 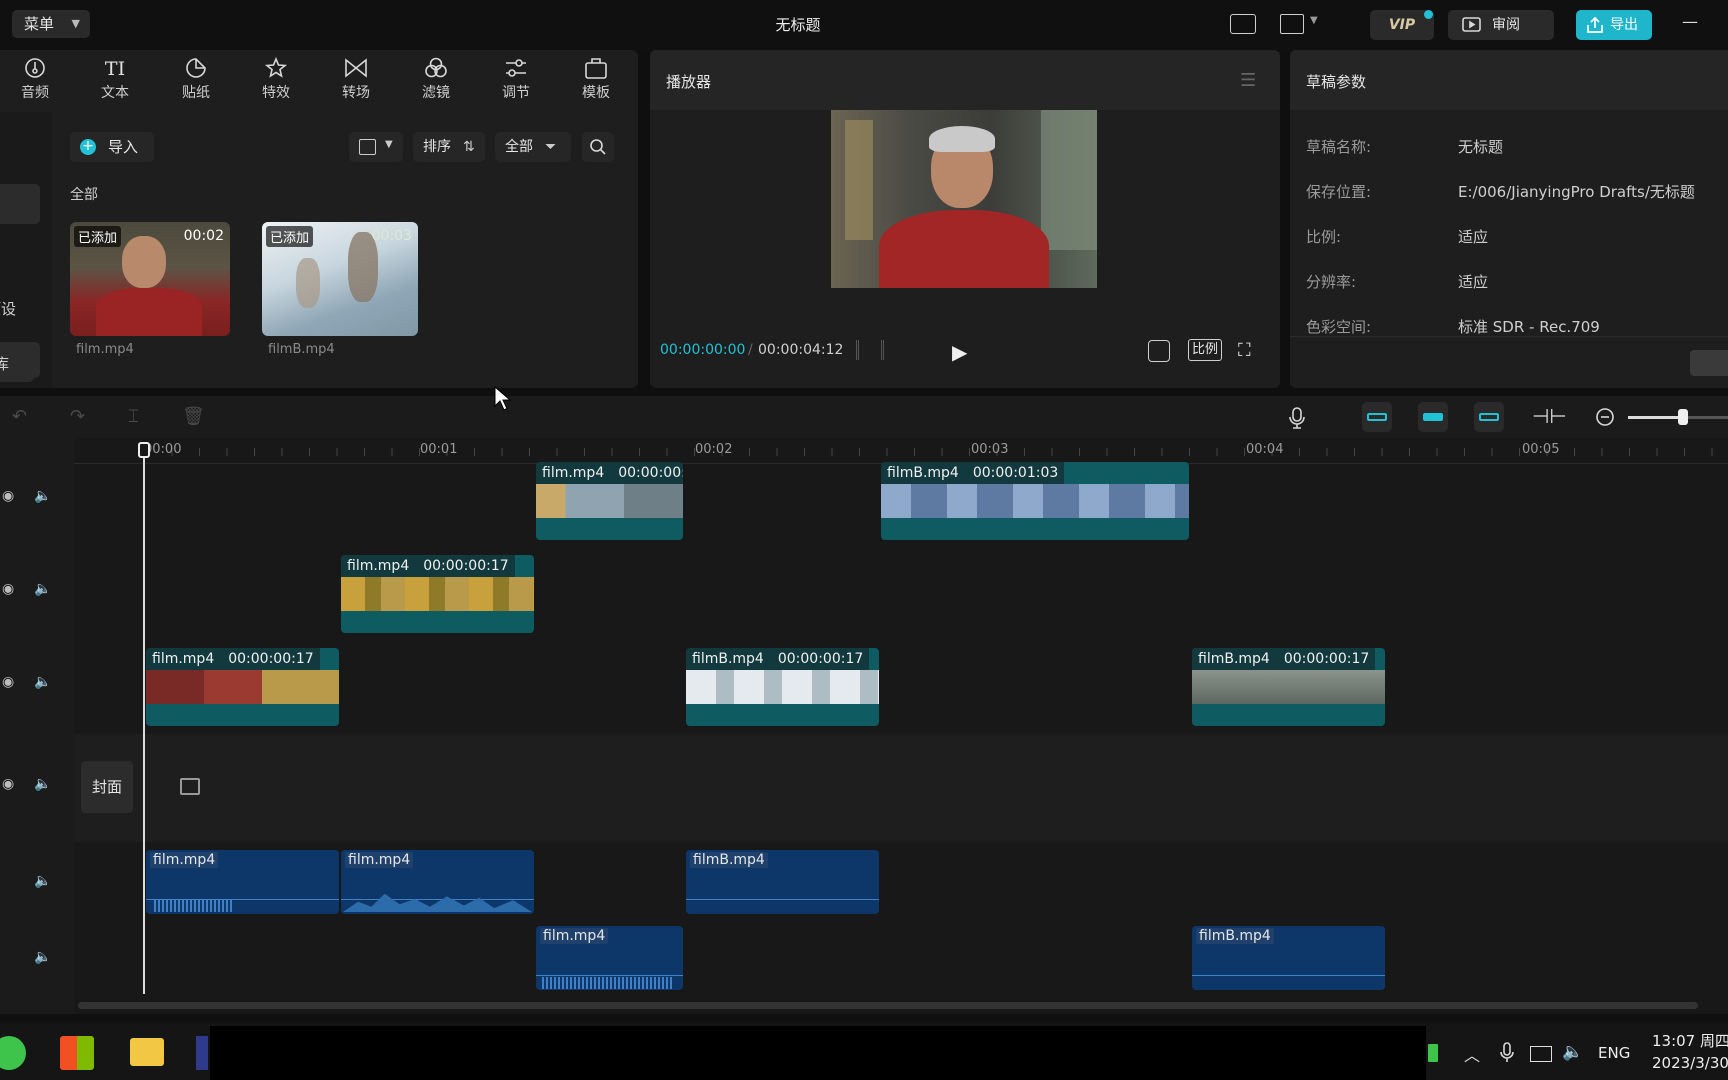 I want to click on import-button: + 导入, so click(x=112, y=147).